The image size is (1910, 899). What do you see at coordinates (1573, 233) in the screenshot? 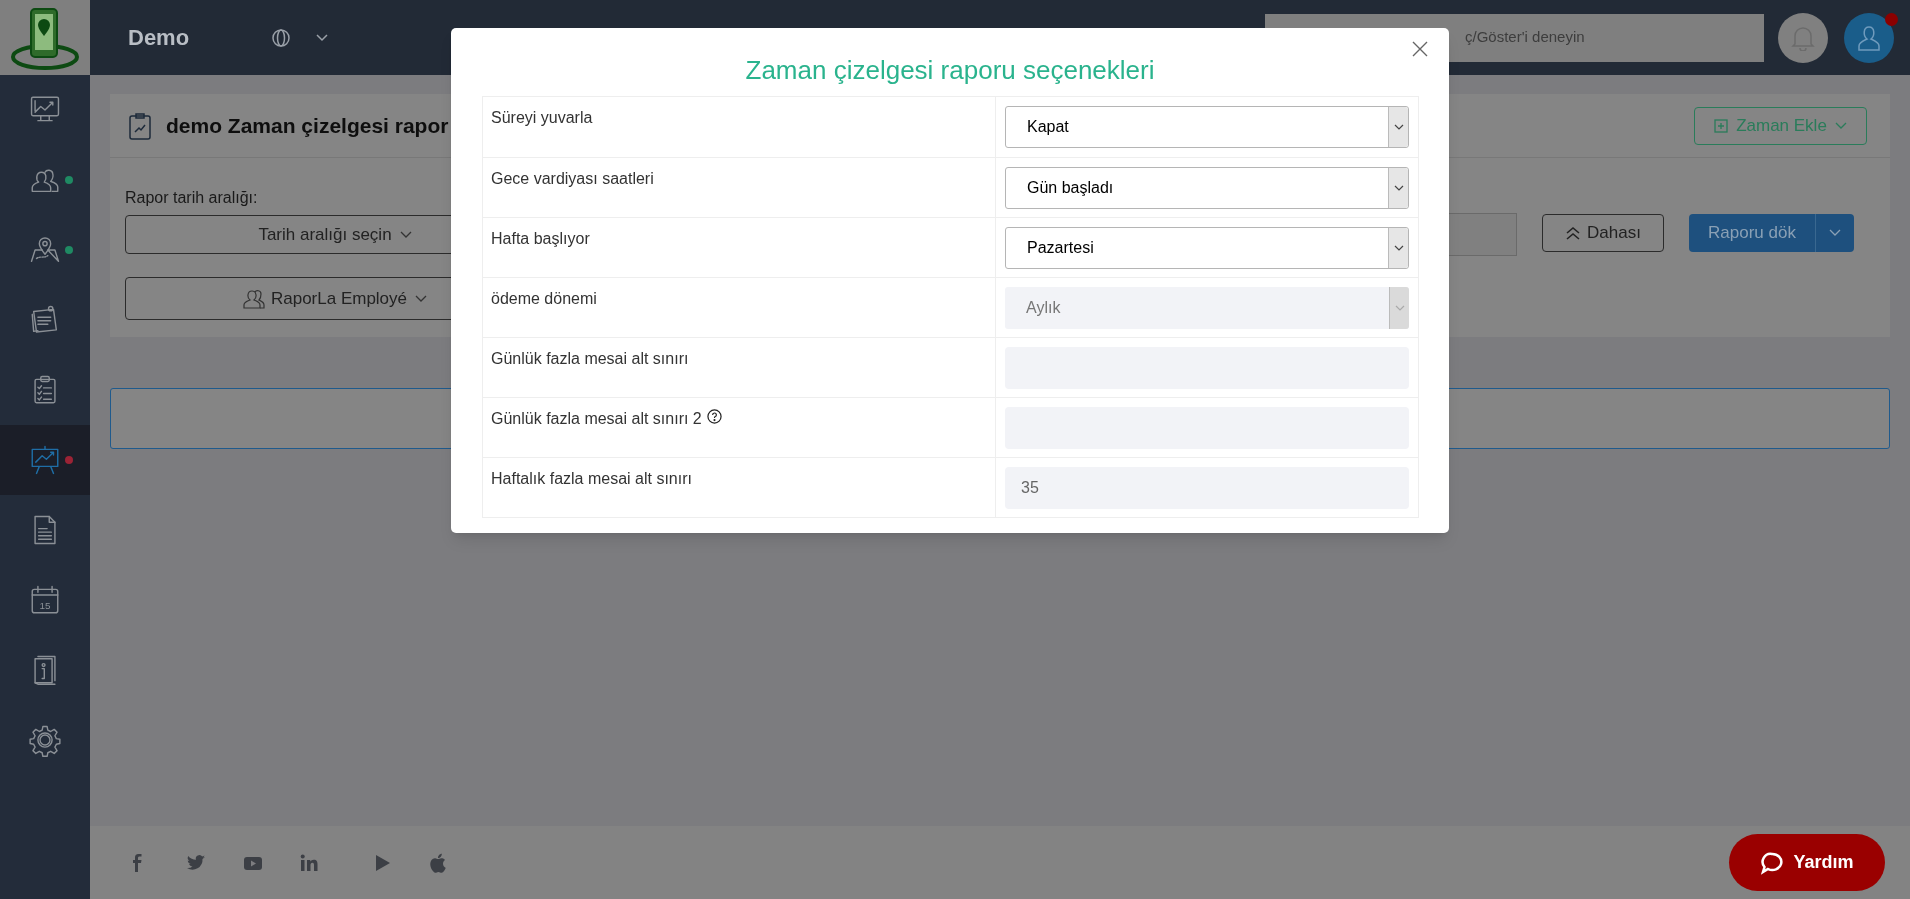
I see `double-chevron-up-icon` at bounding box center [1573, 233].